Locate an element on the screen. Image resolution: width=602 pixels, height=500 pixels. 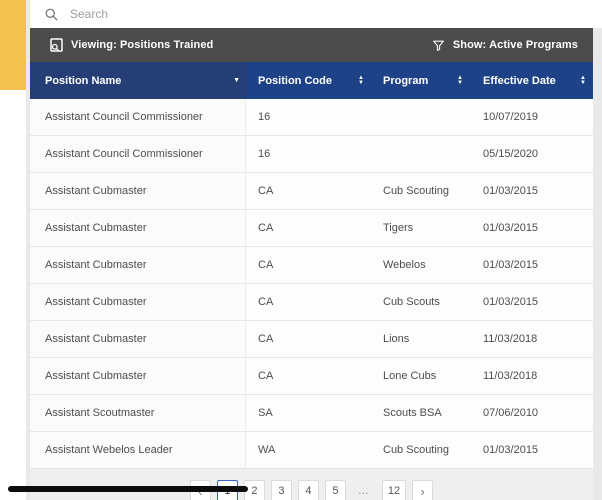
search-icon is located at coordinates (51, 14).